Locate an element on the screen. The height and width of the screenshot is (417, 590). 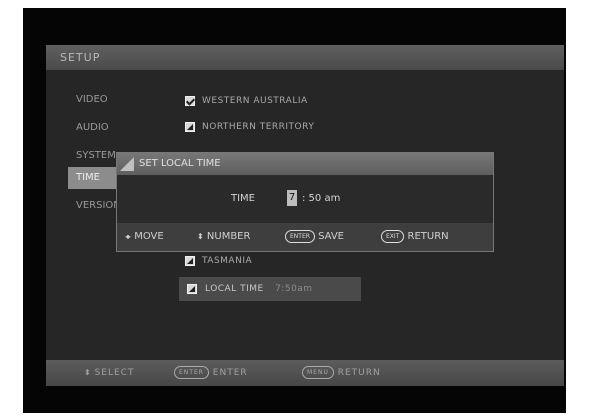
menu-key-icon: MENU is located at coordinates (318, 372).